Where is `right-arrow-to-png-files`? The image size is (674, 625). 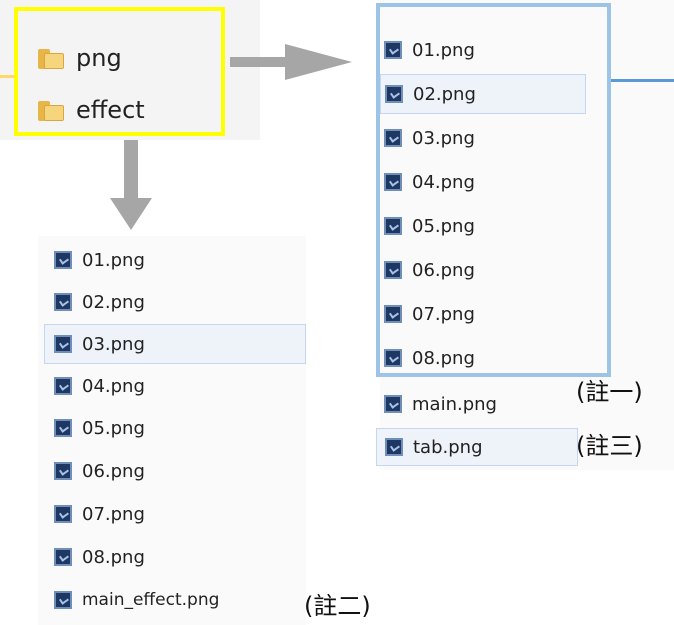
right-arrow-to-png-files is located at coordinates (291, 62).